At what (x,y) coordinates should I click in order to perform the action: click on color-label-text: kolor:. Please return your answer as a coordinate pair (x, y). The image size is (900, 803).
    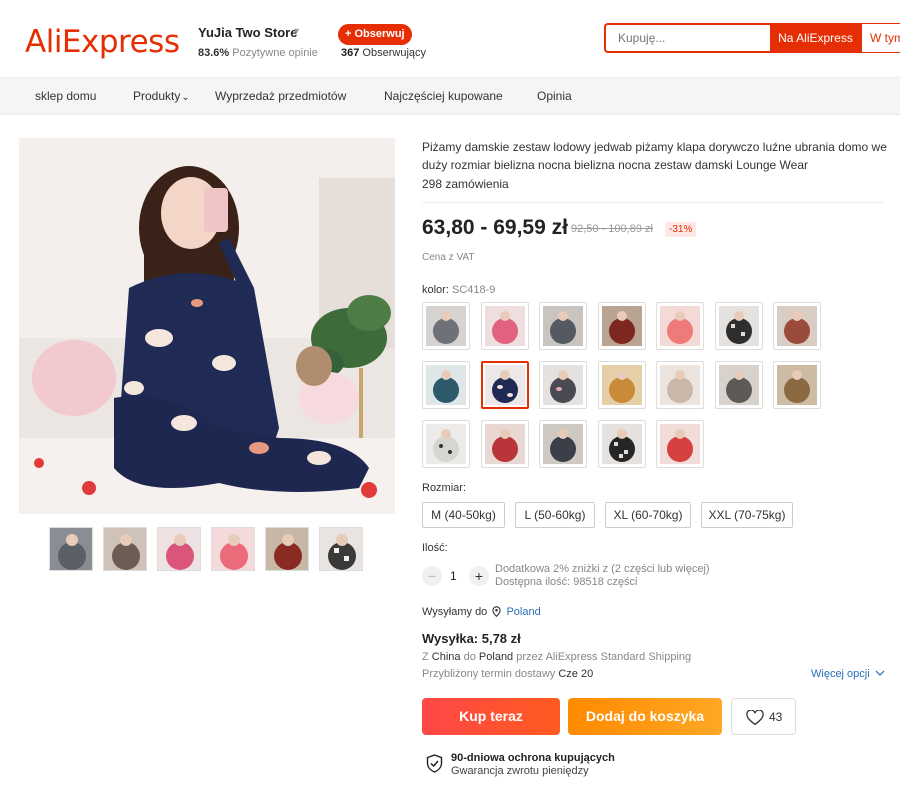
    Looking at the image, I should click on (435, 290).